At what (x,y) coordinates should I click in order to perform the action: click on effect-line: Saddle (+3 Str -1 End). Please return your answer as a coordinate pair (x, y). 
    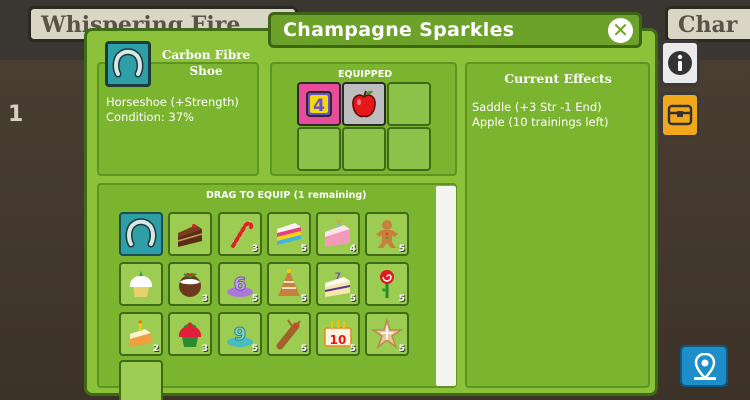
    Looking at the image, I should click on (537, 107).